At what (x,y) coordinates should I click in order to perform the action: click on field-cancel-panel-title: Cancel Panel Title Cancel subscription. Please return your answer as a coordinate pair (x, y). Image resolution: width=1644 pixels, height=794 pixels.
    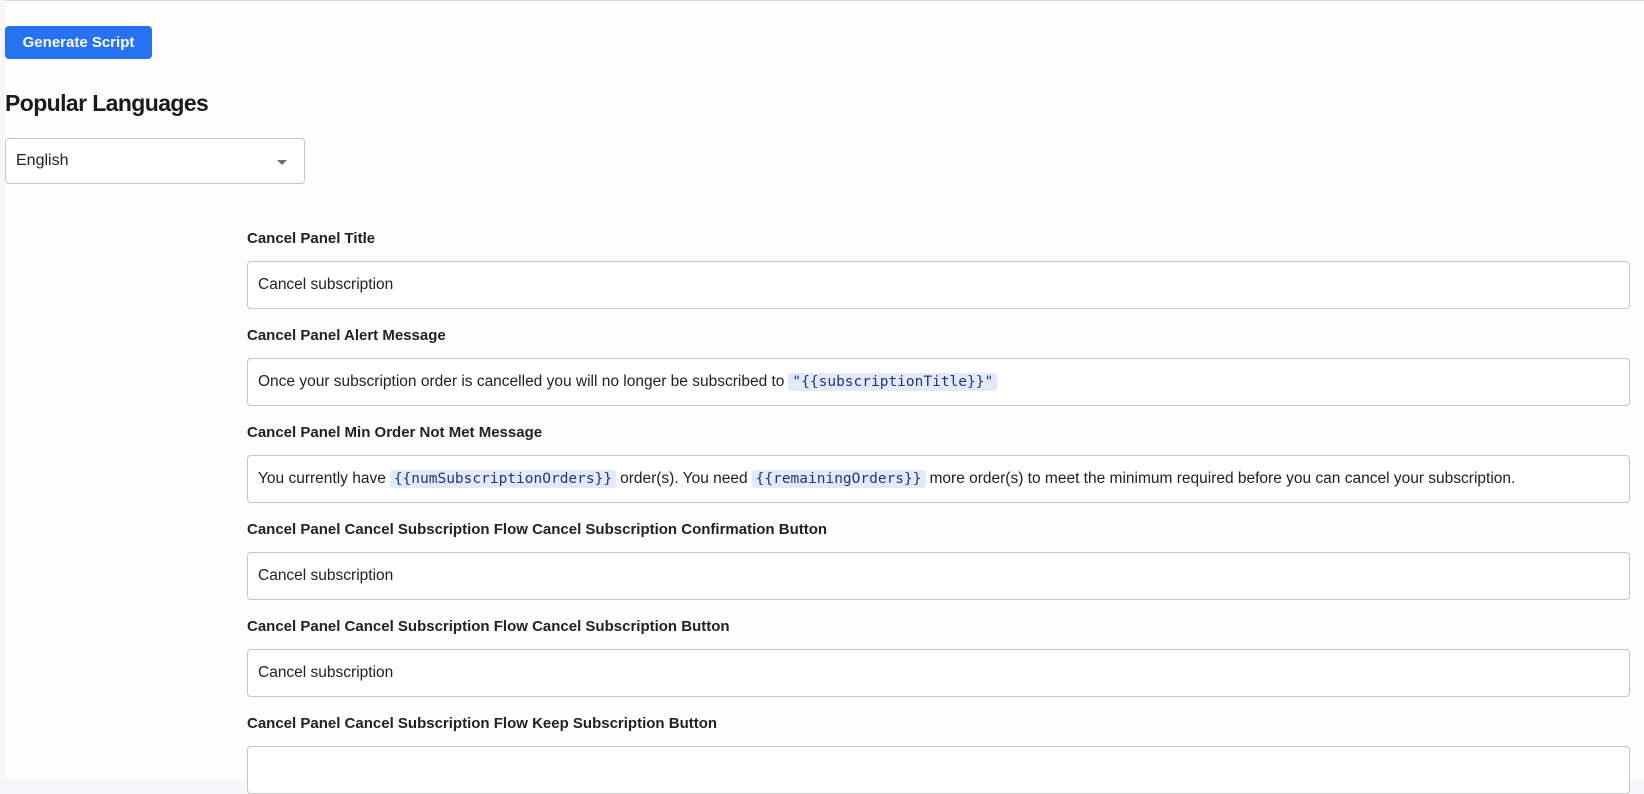
    Looking at the image, I should click on (938, 269).